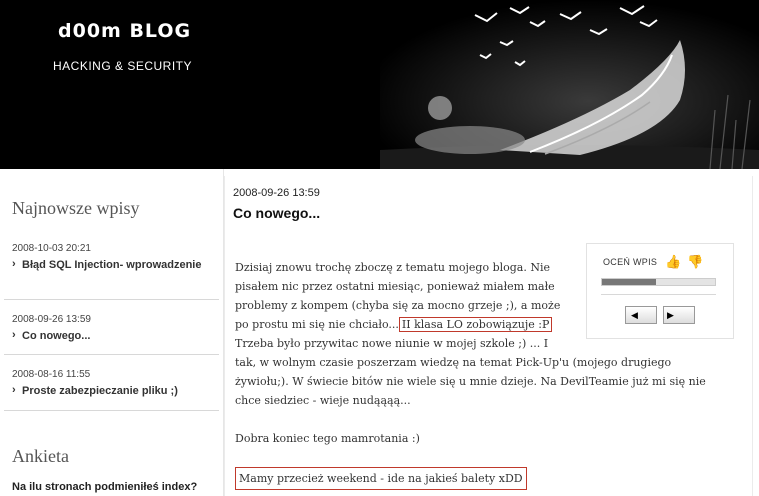 This screenshot has width=759, height=496. What do you see at coordinates (105, 487) in the screenshot?
I see `poll-question: Na ilu stronach podmieniłeś index?` at bounding box center [105, 487].